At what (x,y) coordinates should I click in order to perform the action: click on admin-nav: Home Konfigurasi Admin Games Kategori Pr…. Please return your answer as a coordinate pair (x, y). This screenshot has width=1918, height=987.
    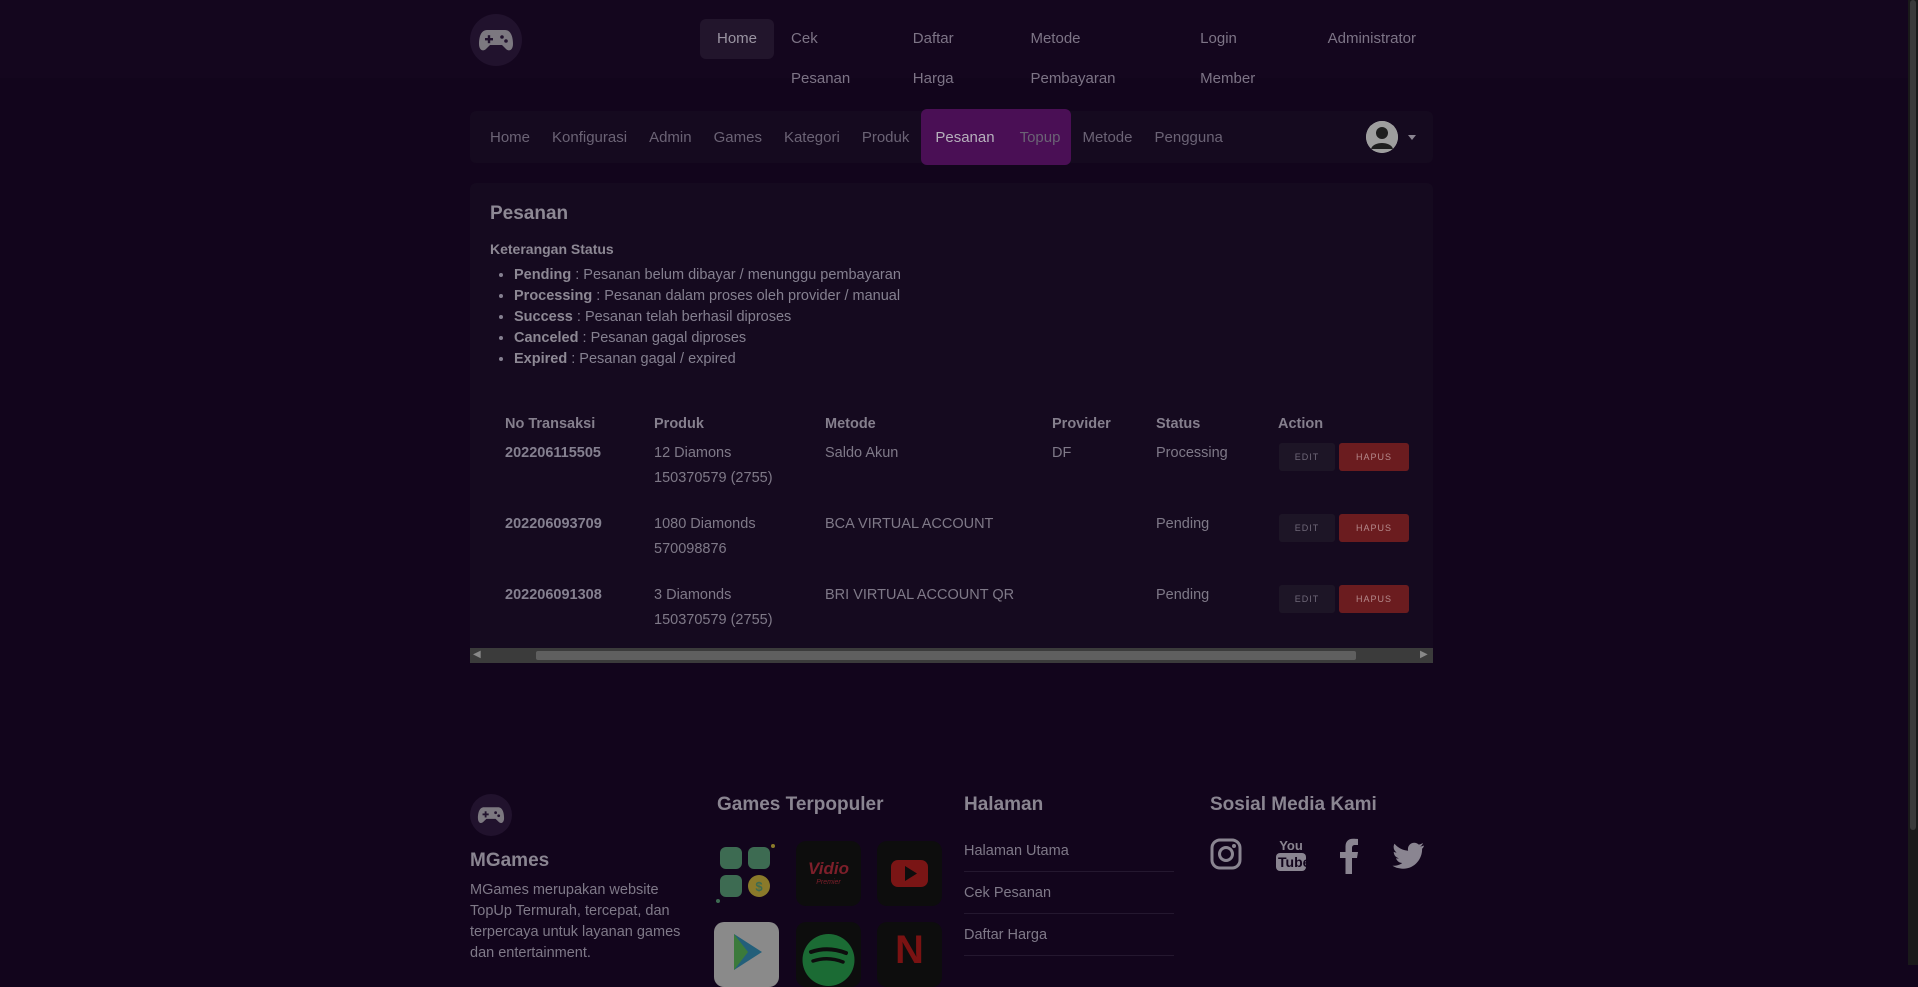
    Looking at the image, I should click on (951, 137).